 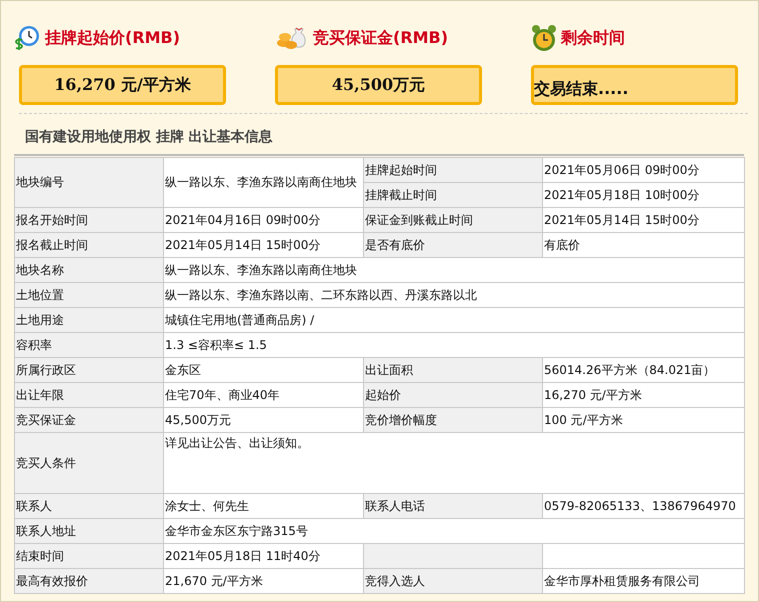 I want to click on field-label-cell: 出让年限, so click(x=89, y=395).